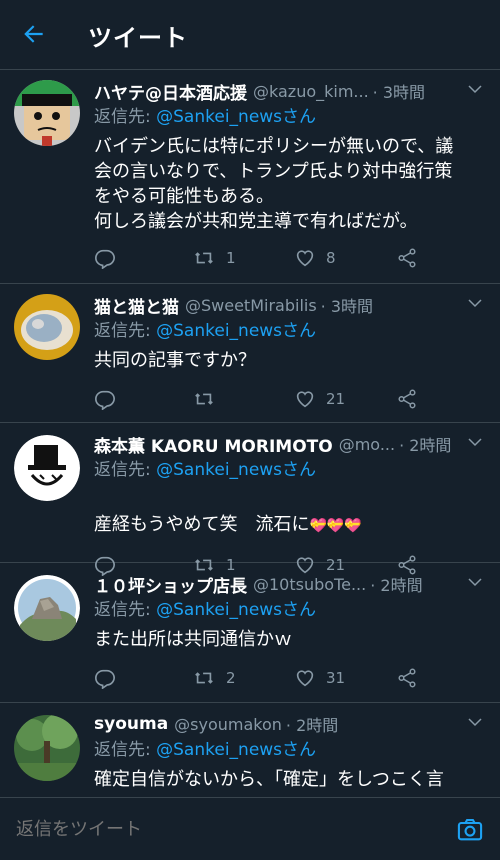 The image size is (500, 860). What do you see at coordinates (214, 829) in the screenshot?
I see `reply-input` at bounding box center [214, 829].